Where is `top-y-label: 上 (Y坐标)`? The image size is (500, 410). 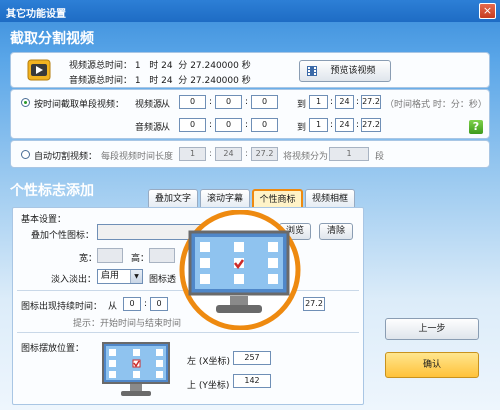 top-y-label: 上 (Y坐标) is located at coordinates (208, 386).